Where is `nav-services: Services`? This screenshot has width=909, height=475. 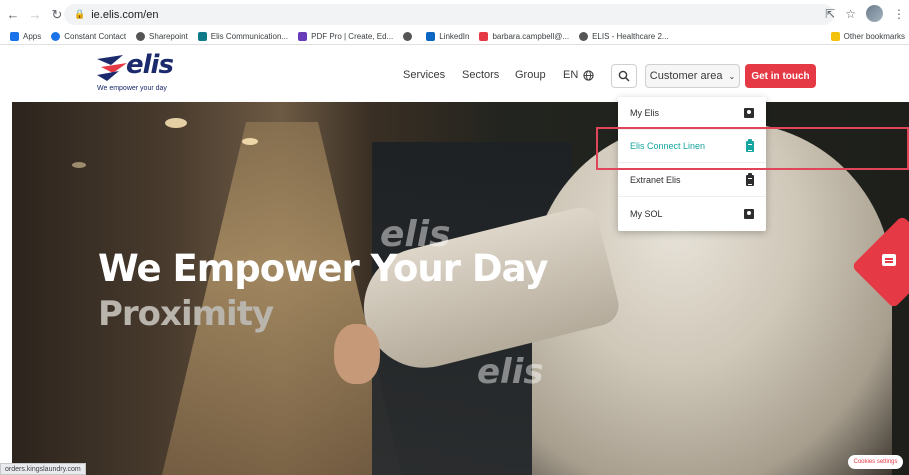 nav-services: Services is located at coordinates (424, 75).